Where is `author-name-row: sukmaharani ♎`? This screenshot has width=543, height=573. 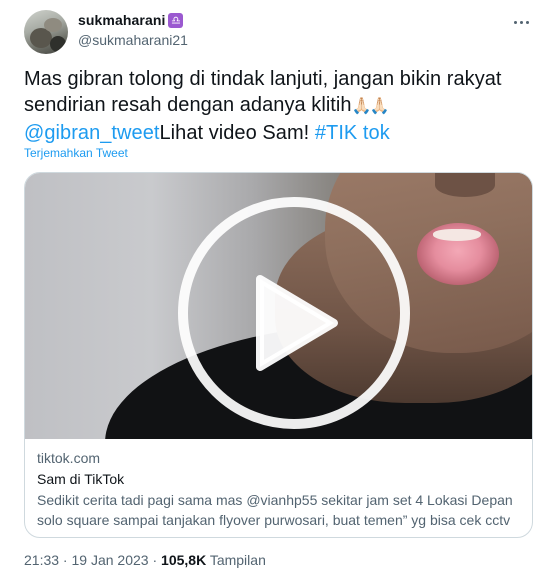
author-name-row: sukmaharani ♎ is located at coordinates (131, 20).